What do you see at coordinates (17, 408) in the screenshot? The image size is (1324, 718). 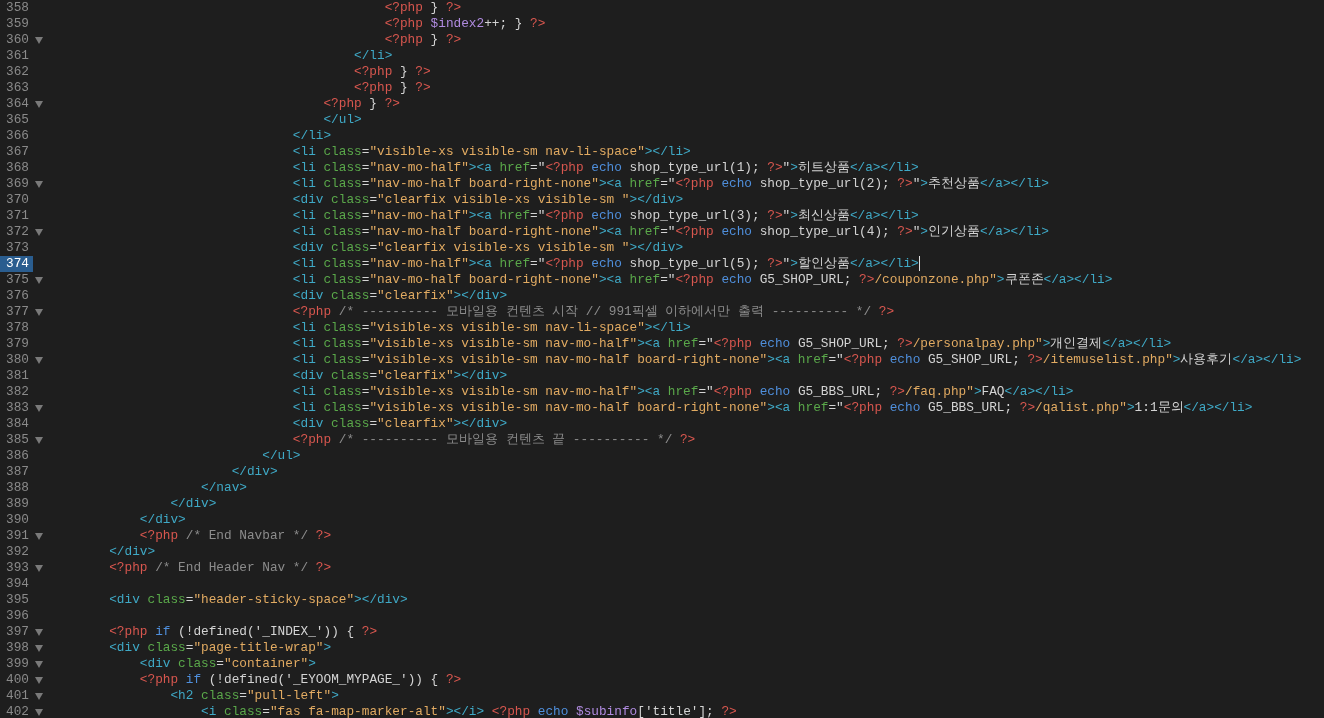 I see `line-number: 383` at bounding box center [17, 408].